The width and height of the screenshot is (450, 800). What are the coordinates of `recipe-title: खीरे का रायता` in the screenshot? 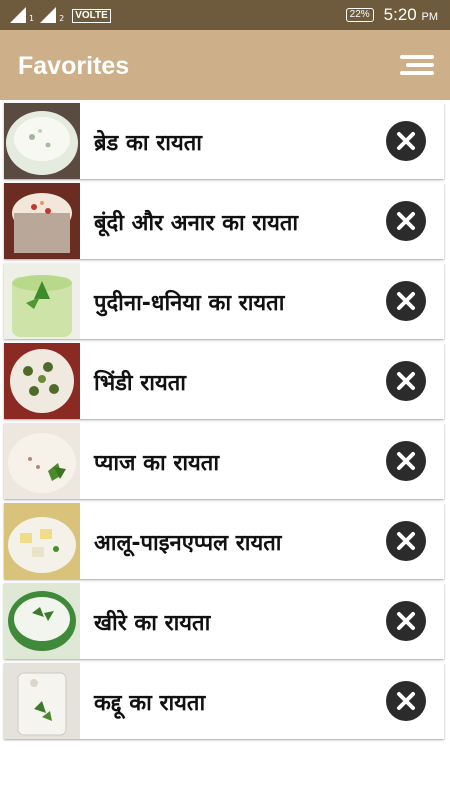 It's located at (152, 623).